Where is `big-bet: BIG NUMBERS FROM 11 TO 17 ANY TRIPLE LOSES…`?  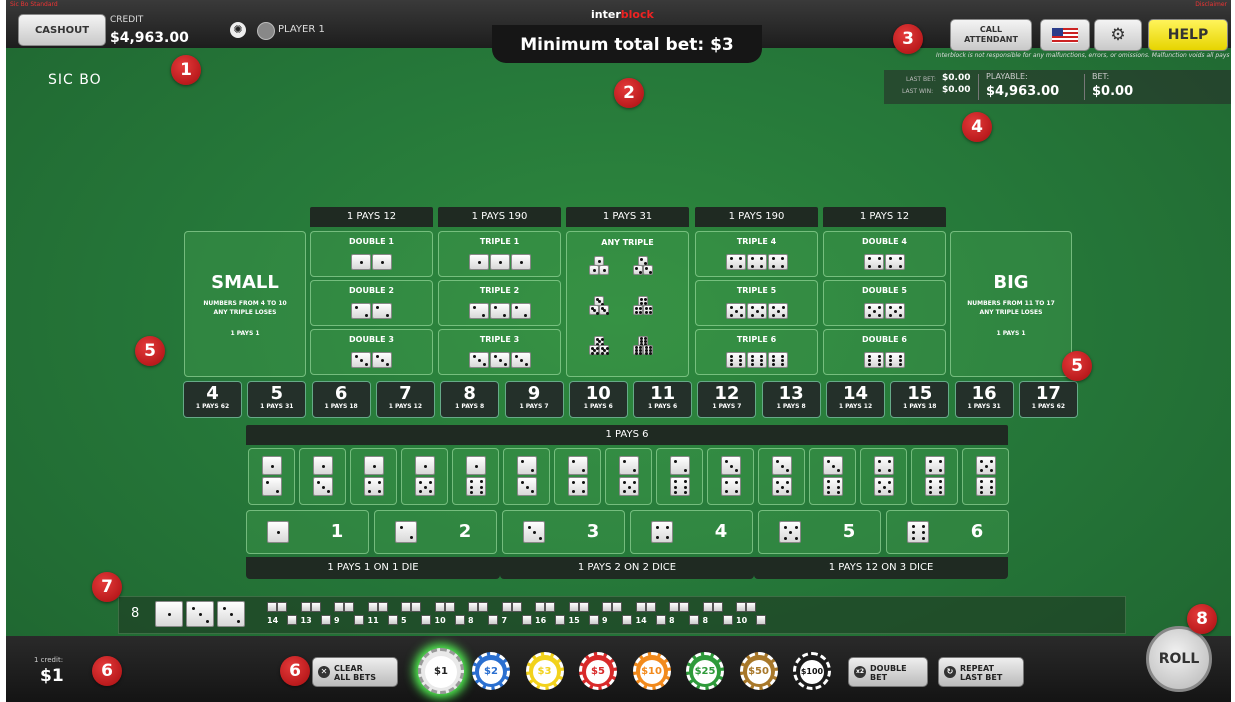 big-bet: BIG NUMBERS FROM 11 TO 17 ANY TRIPLE LOSES… is located at coordinates (1011, 304).